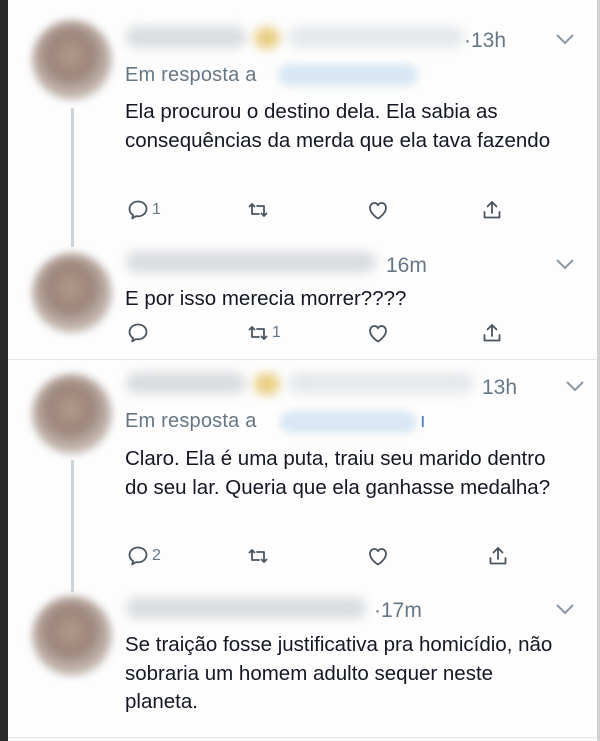 This screenshot has height=741, width=600. Describe the element at coordinates (423, 421) in the screenshot. I see `reply-to-handle-tail: ı` at that location.